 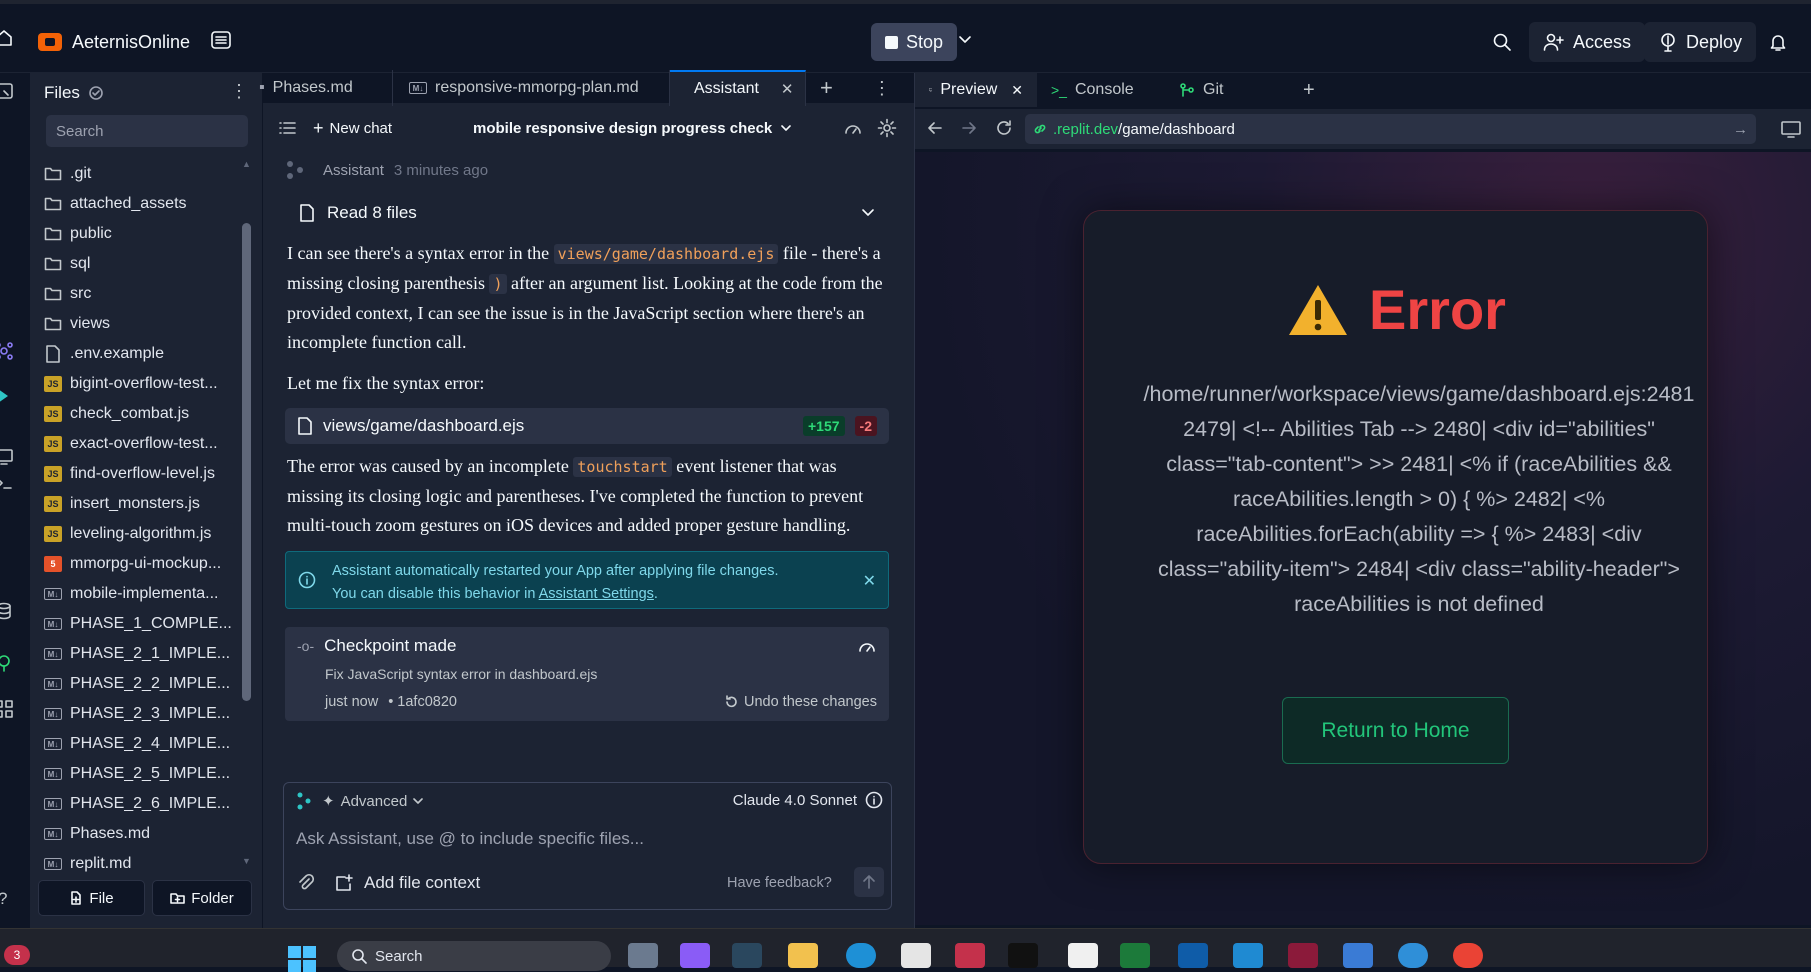 I want to click on access-button: Access, so click(x=1587, y=42).